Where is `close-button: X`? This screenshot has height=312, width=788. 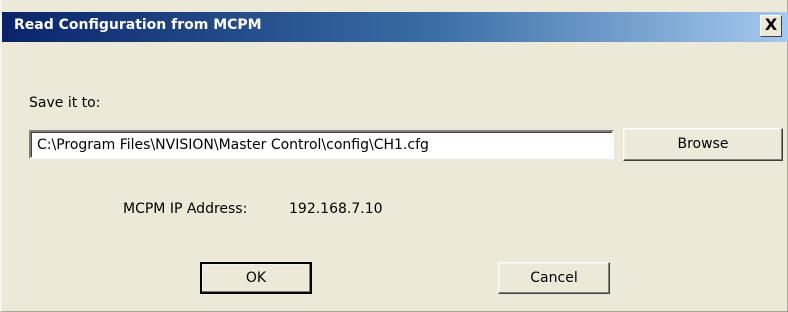
close-button: X is located at coordinates (771, 26).